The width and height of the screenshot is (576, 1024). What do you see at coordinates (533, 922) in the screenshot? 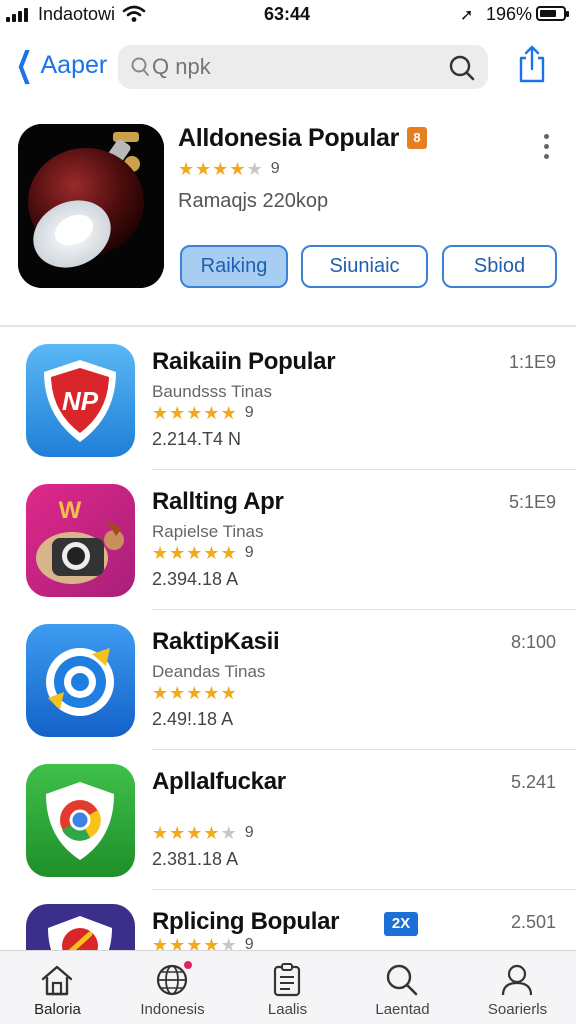
I see `app-meta-right: 2.501` at bounding box center [533, 922].